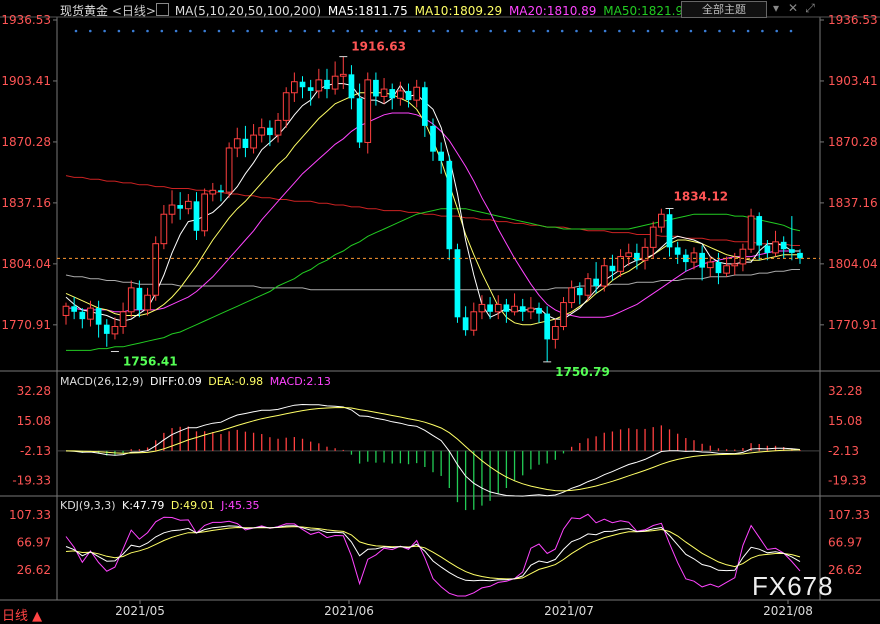 This screenshot has width=880, height=624. I want to click on kdj-k-line, so click(433, 553).